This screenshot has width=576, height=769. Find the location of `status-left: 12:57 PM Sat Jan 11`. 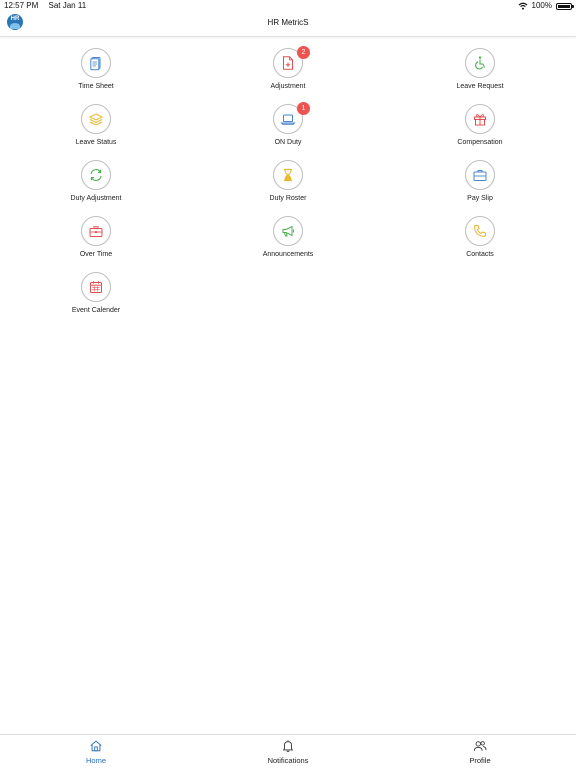

status-left: 12:57 PM Sat Jan 11 is located at coordinates (49, 6).